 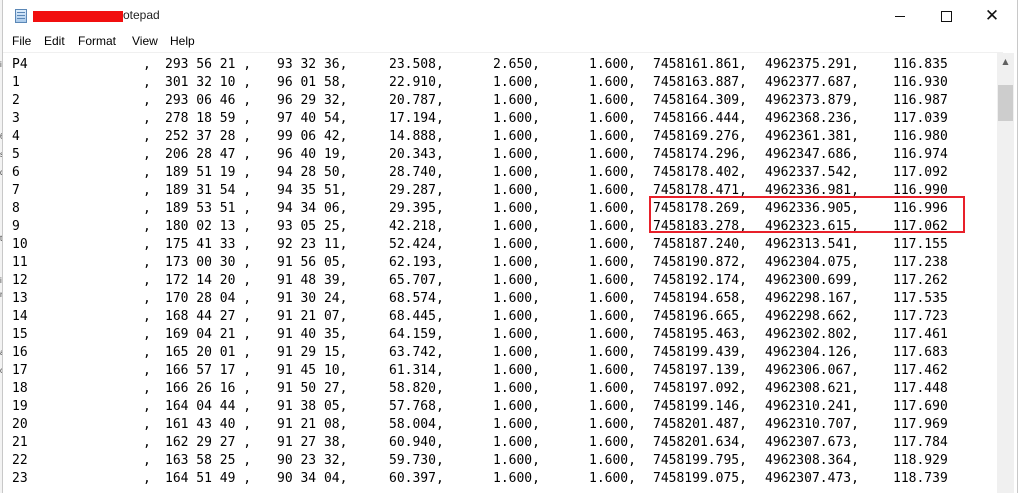 What do you see at coordinates (16, 172) in the screenshot?
I see `point-id-text: 6` at bounding box center [16, 172].